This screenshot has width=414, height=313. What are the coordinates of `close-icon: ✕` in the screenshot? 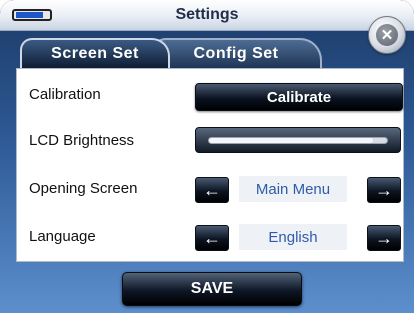 It's located at (387, 35).